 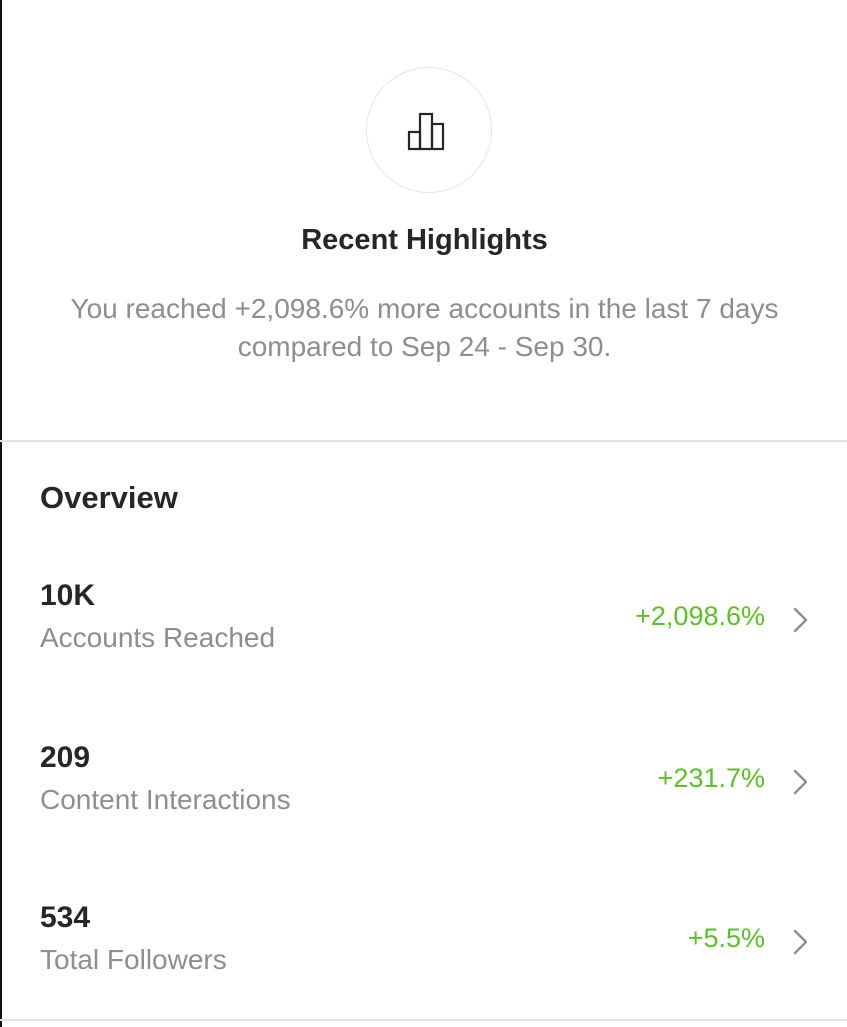 What do you see at coordinates (68, 595) in the screenshot?
I see `metric-value: 10K` at bounding box center [68, 595].